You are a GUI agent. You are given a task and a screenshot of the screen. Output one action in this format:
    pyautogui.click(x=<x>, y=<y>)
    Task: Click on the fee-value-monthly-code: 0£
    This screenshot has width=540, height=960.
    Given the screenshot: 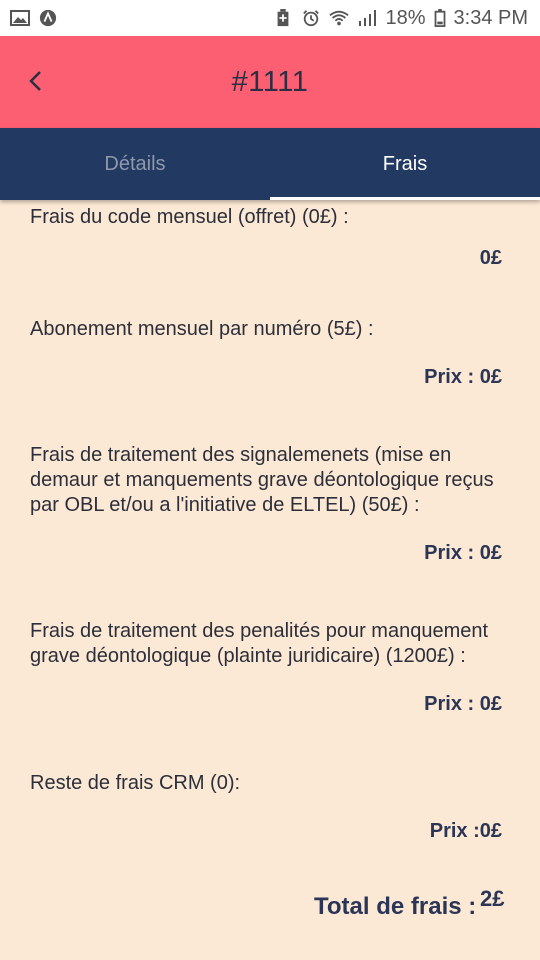 What is the action you would take?
    pyautogui.click(x=490, y=258)
    